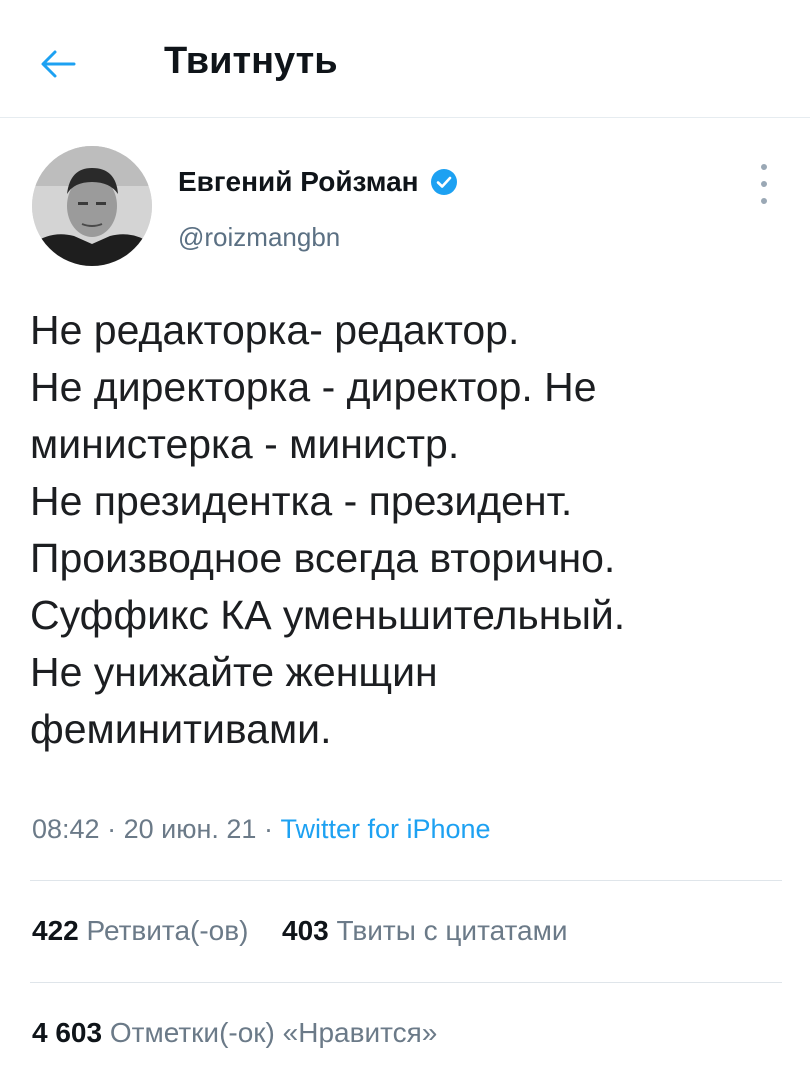  I want to click on likes-stats-row: 4 603 Отметки(-ок) «Нравится», so click(234, 1033).